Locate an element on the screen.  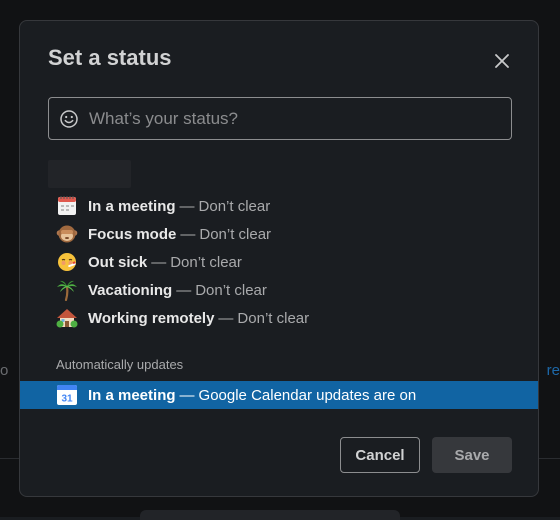
automatic-section-label: Automatically updates is located at coordinates (120, 364).